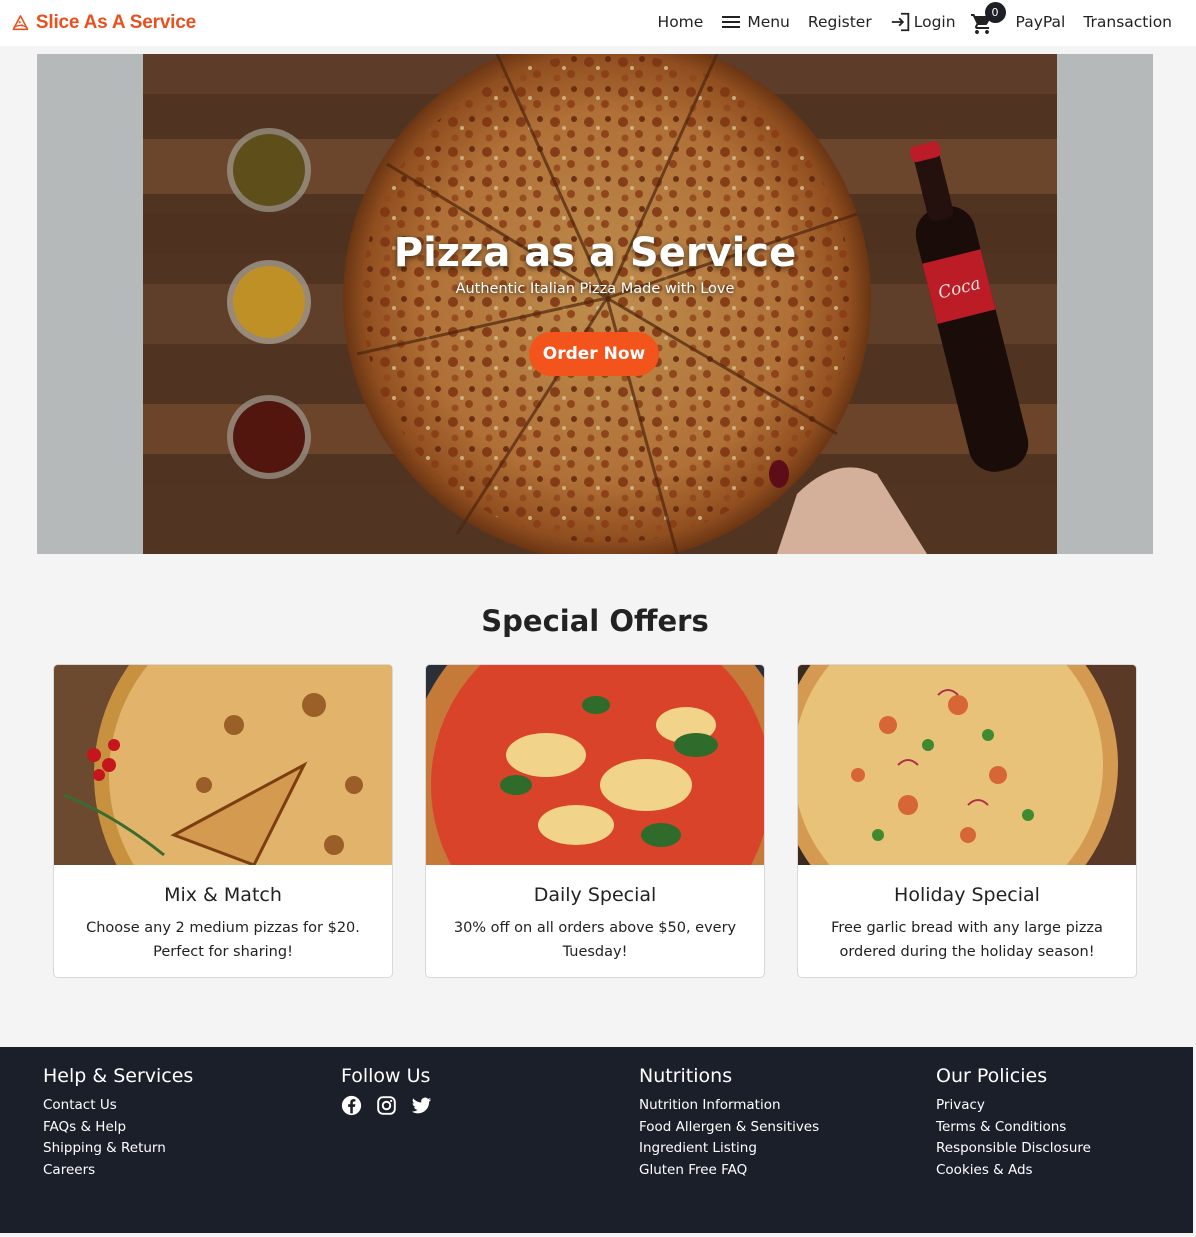 Image resolution: width=1196 pixels, height=1237 pixels. Describe the element at coordinates (967, 895) in the screenshot. I see `offer-title: Holiday Special` at that location.